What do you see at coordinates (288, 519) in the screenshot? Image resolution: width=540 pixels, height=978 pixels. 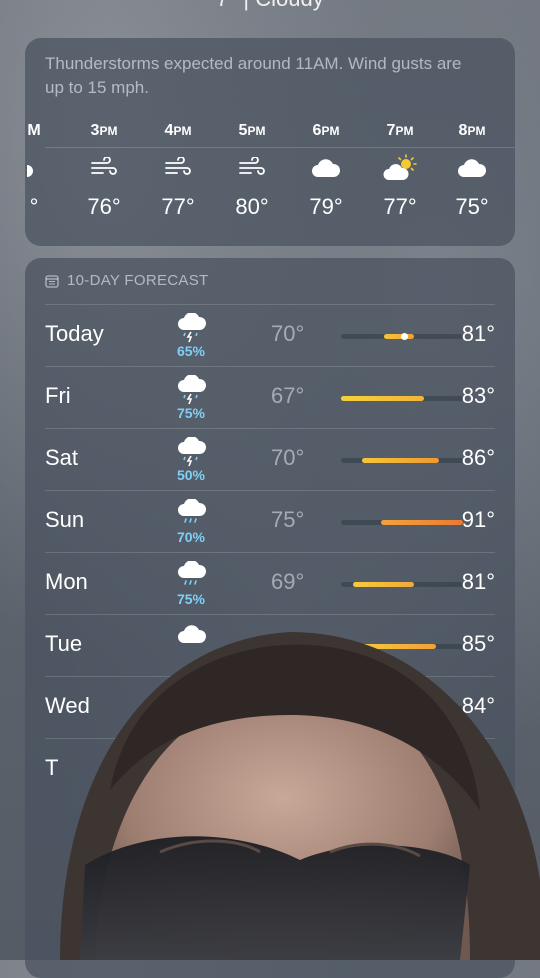 I see `low-temp: 75°` at bounding box center [288, 519].